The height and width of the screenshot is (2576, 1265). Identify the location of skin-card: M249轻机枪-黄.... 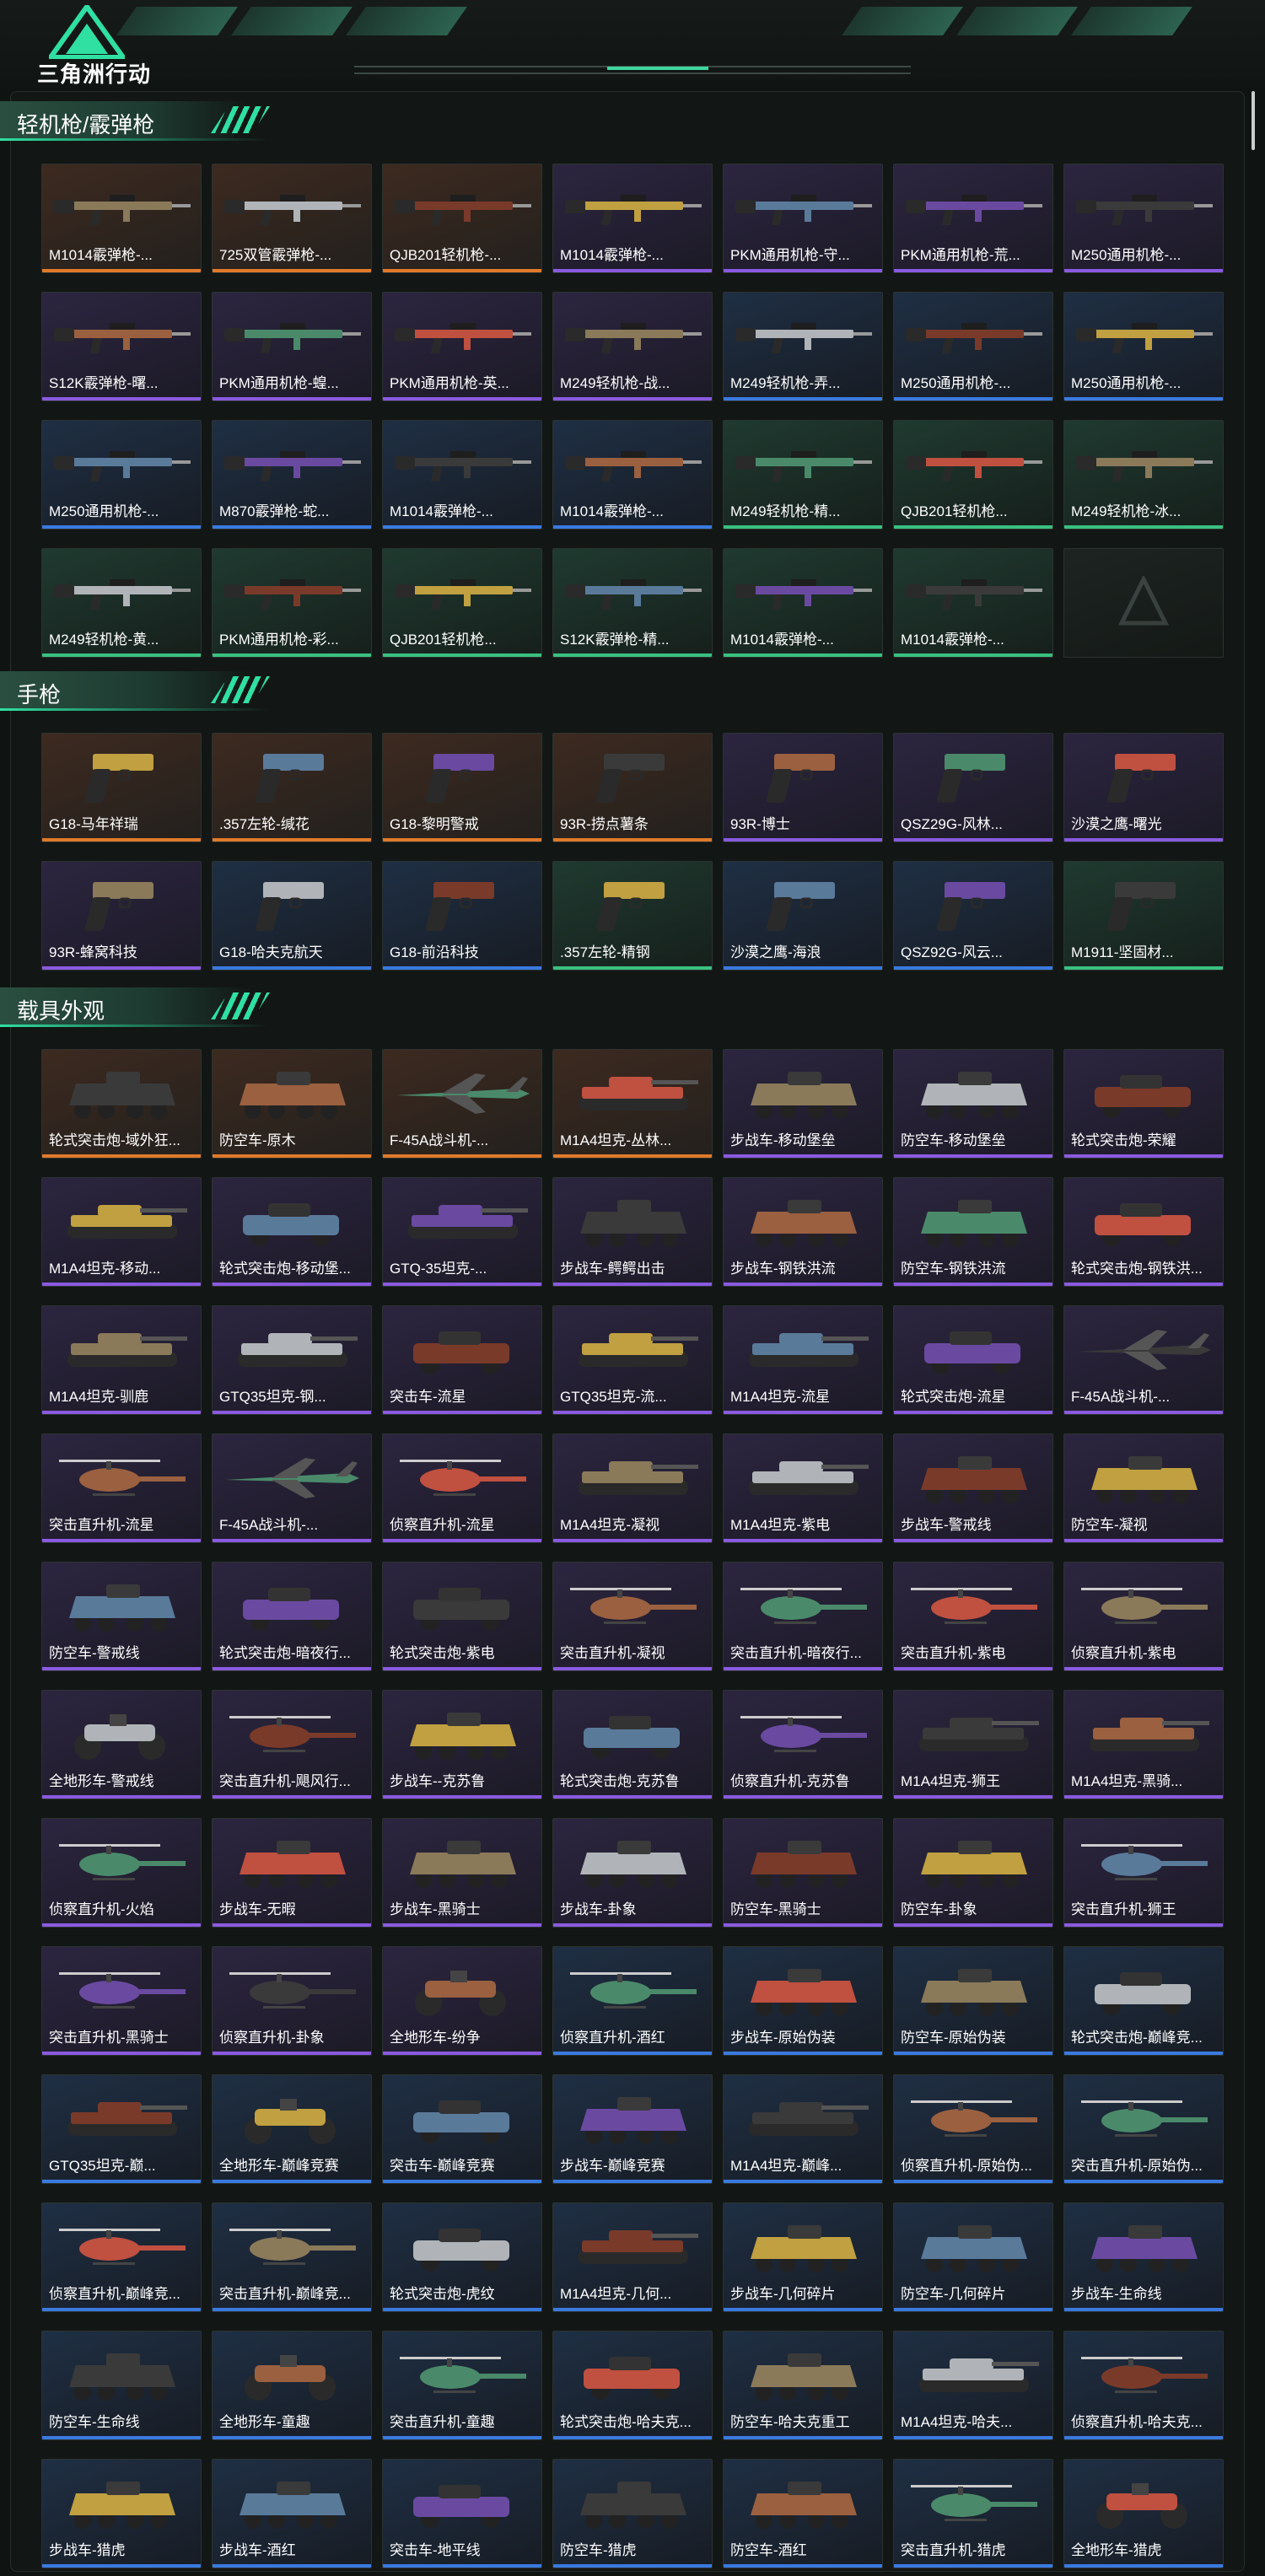
(121, 603).